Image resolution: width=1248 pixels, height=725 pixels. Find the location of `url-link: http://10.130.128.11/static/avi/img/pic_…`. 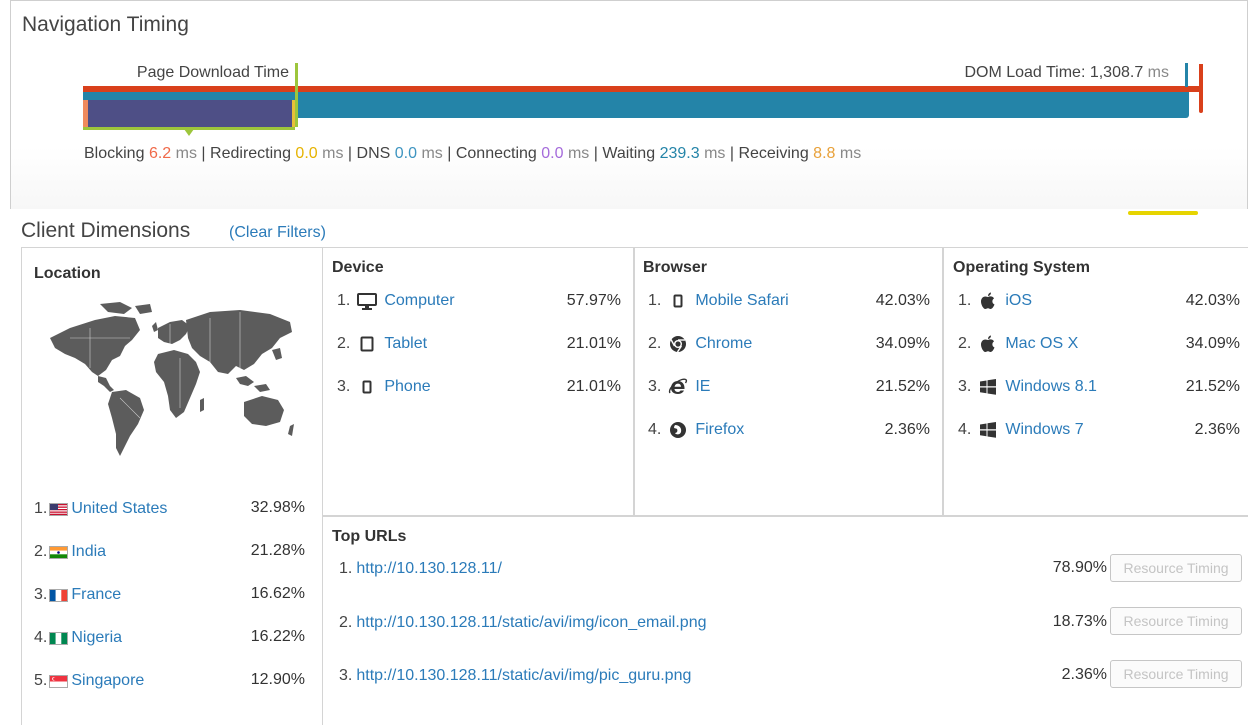

url-link: http://10.130.128.11/static/avi/img/pic_… is located at coordinates (523, 676).